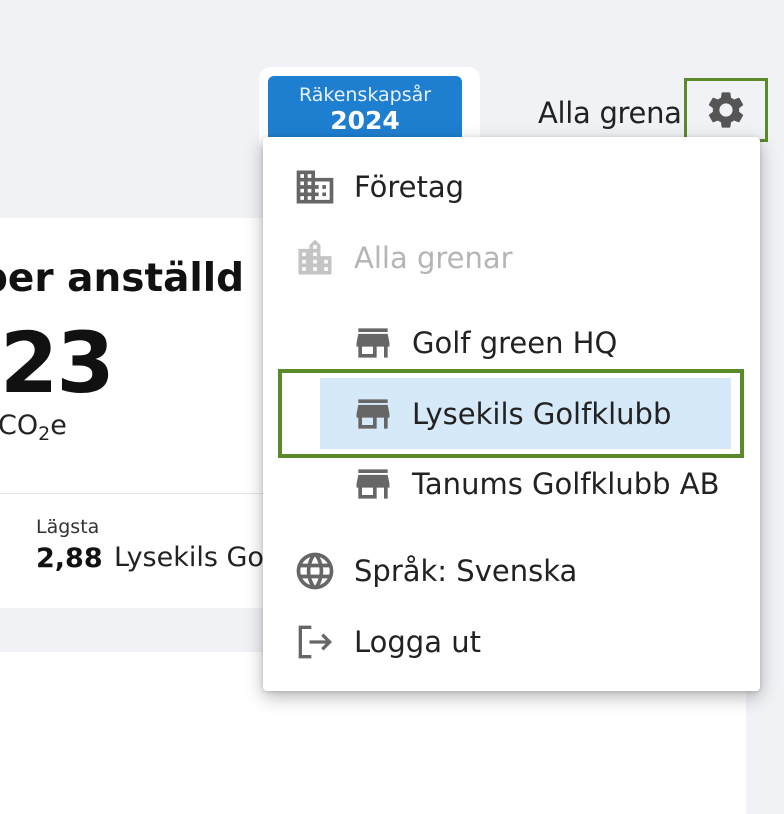 This screenshot has width=784, height=814. I want to click on menu-item-language-label: Språk: Svenska, so click(466, 571).